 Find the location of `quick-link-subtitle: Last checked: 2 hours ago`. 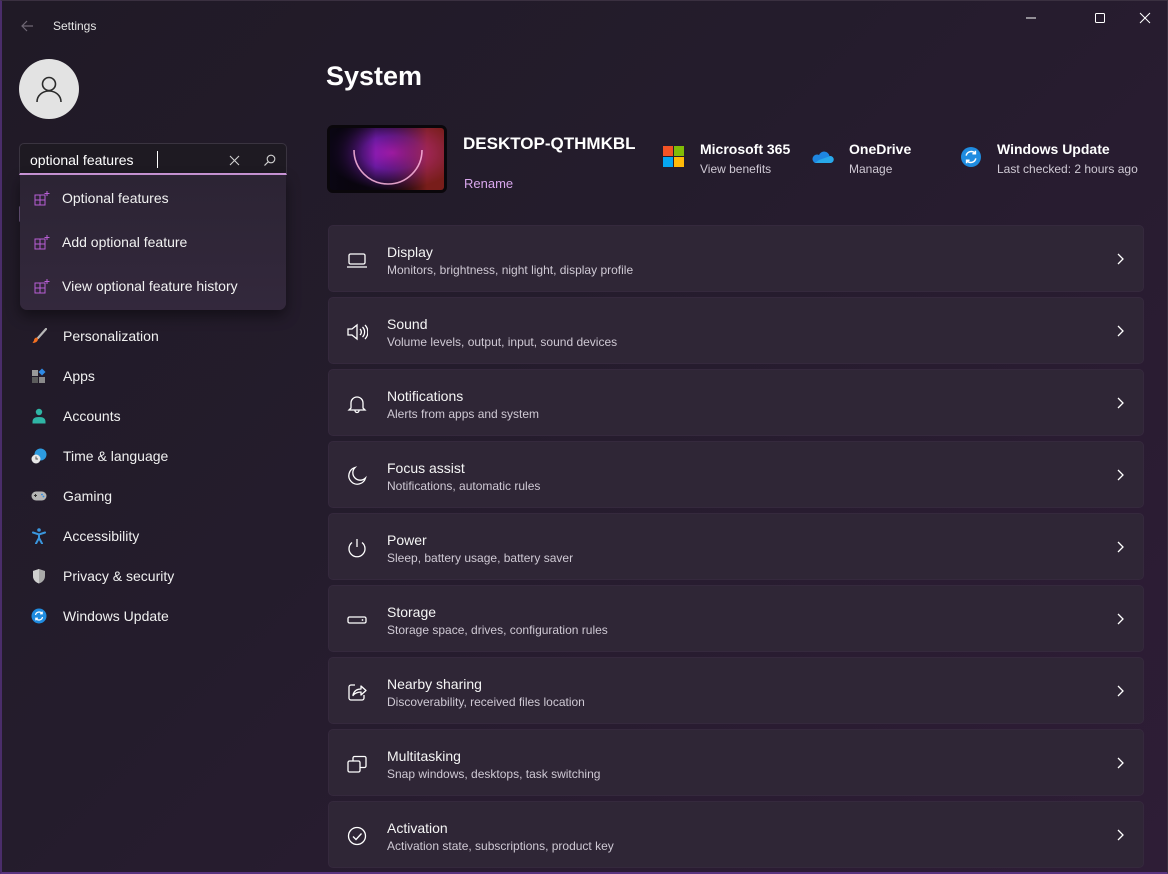

quick-link-subtitle: Last checked: 2 hours ago is located at coordinates (1067, 169).